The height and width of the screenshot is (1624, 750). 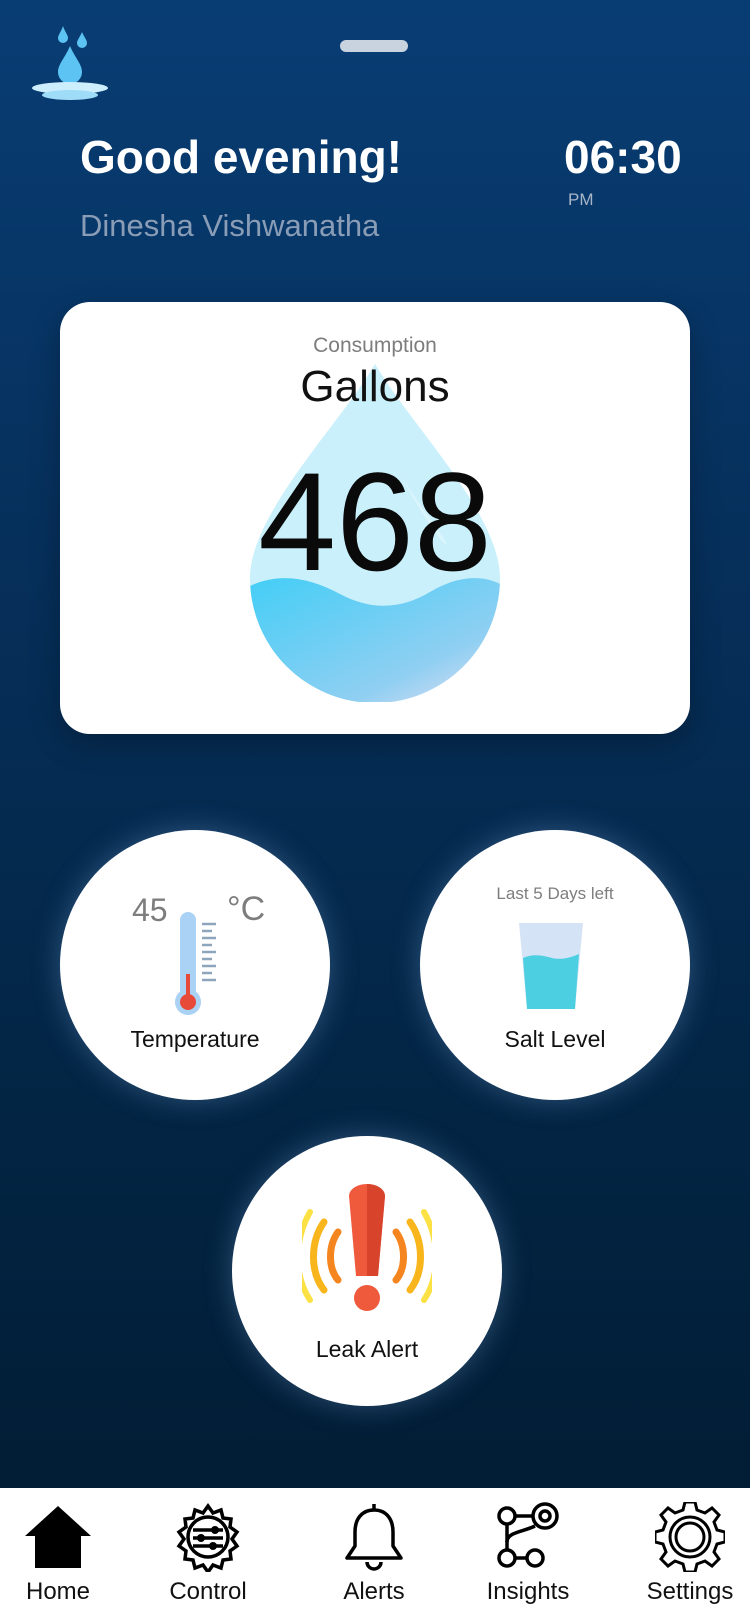 I want to click on nav-label-settings: Settings, so click(x=690, y=1591).